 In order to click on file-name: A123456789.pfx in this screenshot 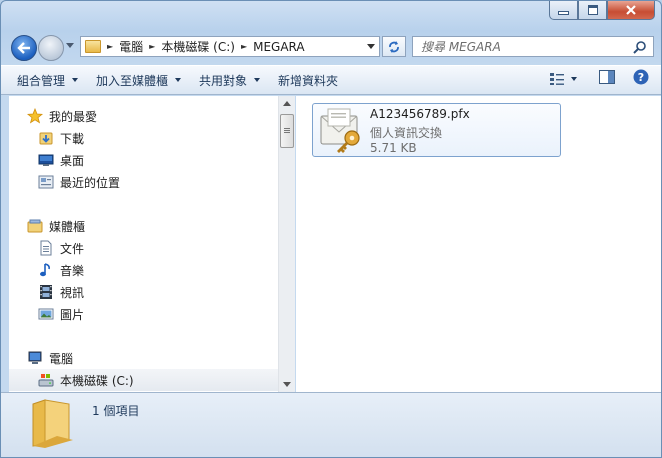, I will do `click(420, 114)`.